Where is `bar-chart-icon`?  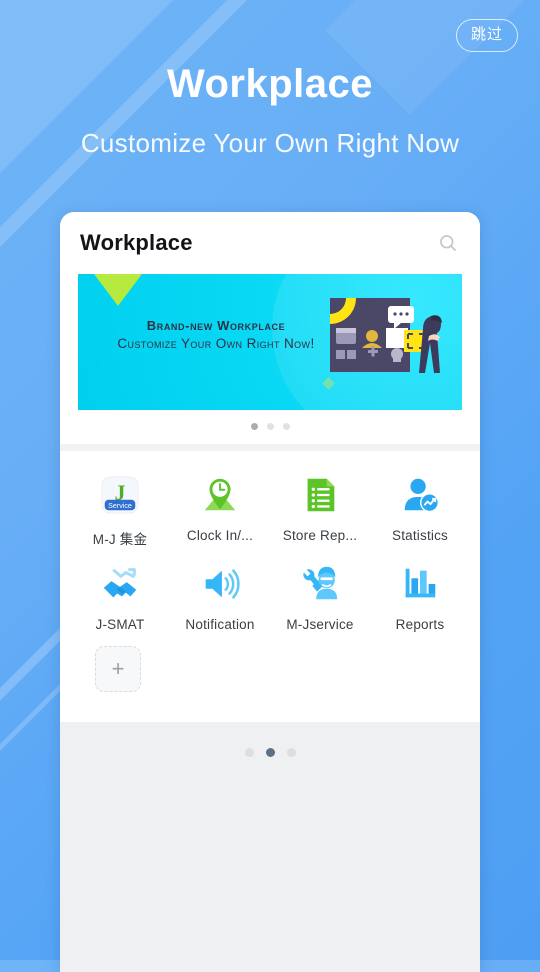
bar-chart-icon is located at coordinates (420, 584).